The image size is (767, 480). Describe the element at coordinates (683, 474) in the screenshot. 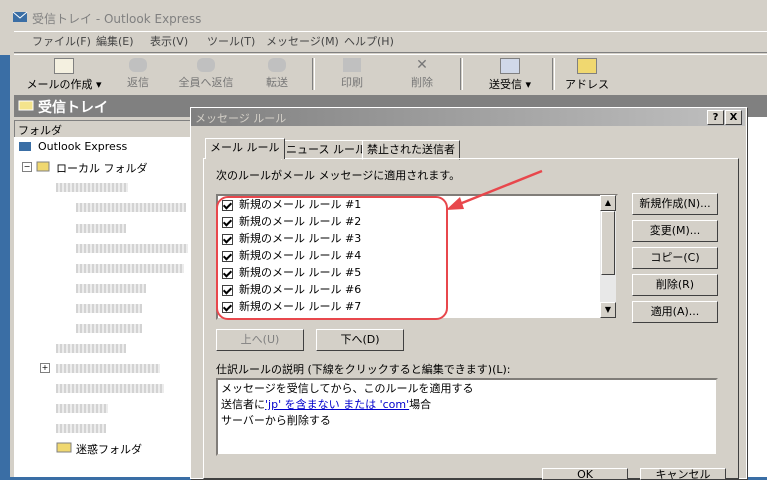

I see `cancel-button: キャンセル` at that location.